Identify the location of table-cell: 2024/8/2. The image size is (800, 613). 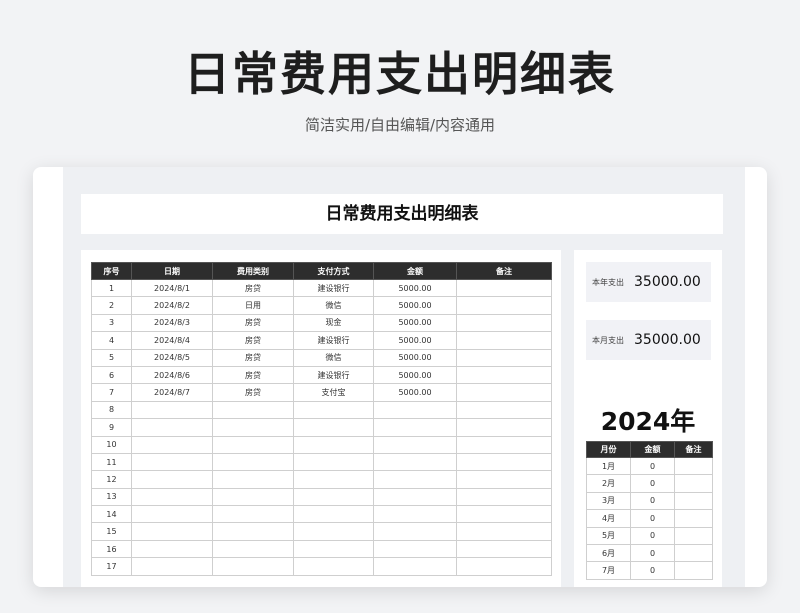
(172, 305).